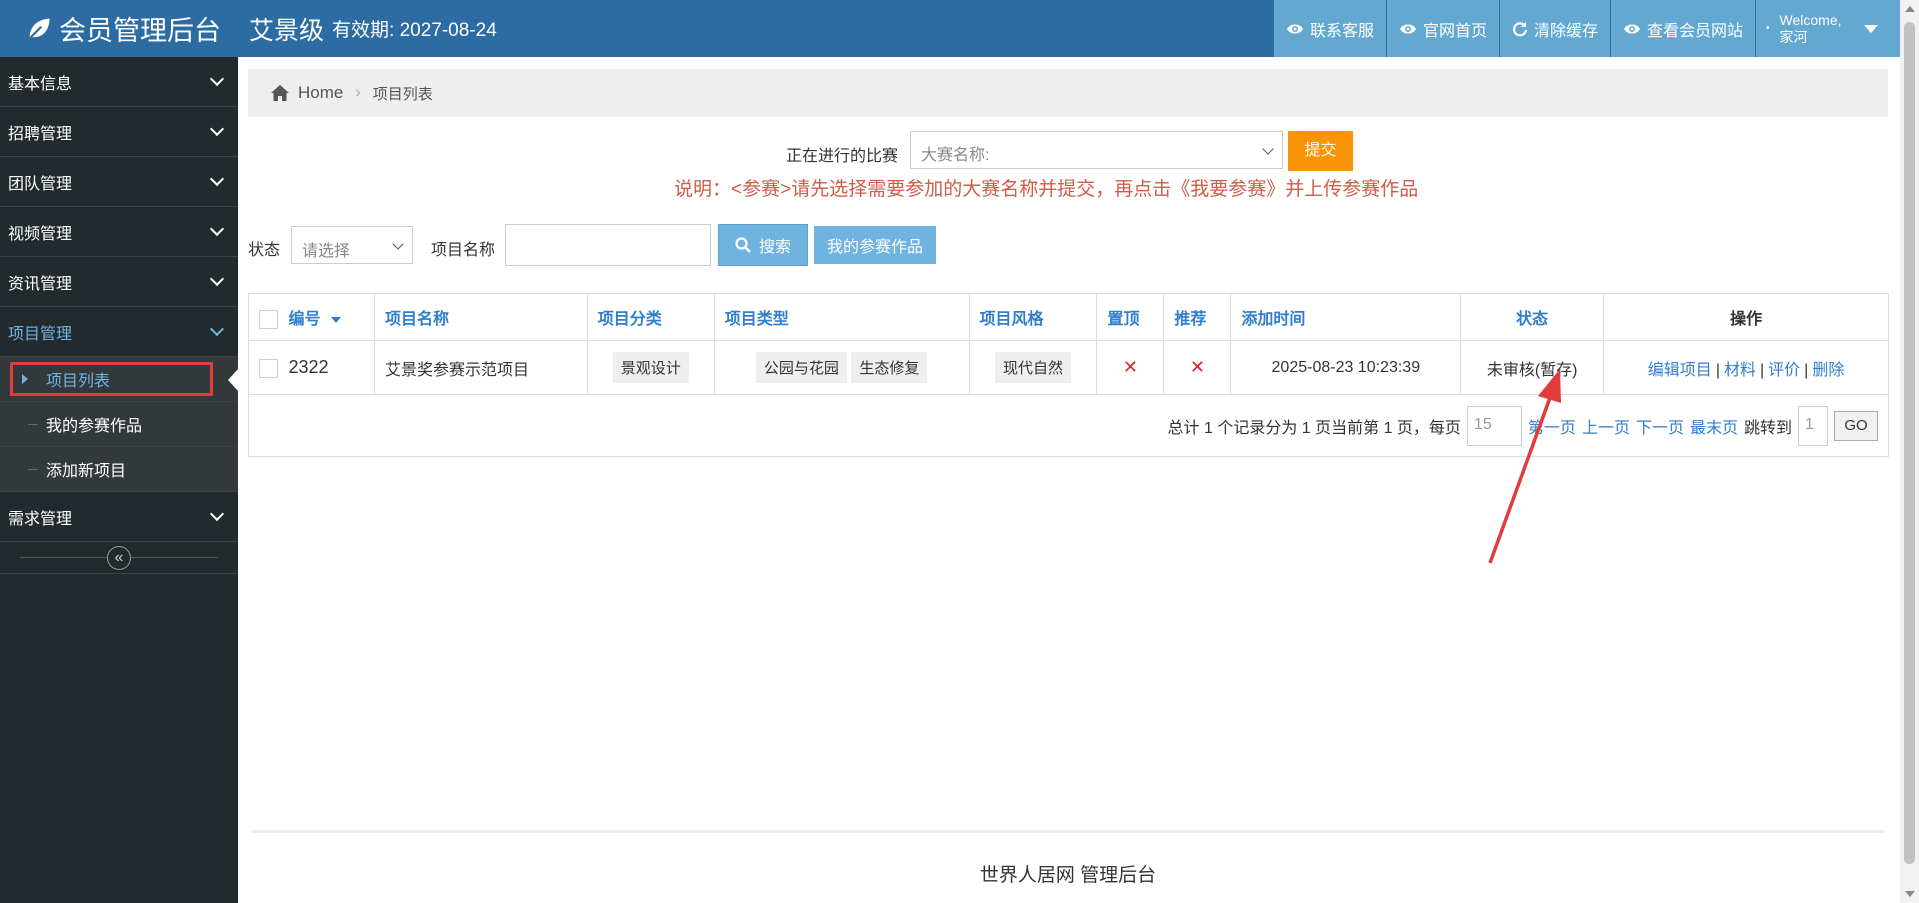  I want to click on sidebar-subitem-add-project: 添加新项目, so click(119, 469).